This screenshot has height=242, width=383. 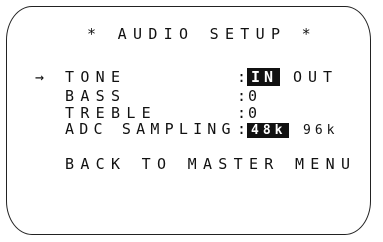 I want to click on tone-label: TONE, so click(x=96, y=77).